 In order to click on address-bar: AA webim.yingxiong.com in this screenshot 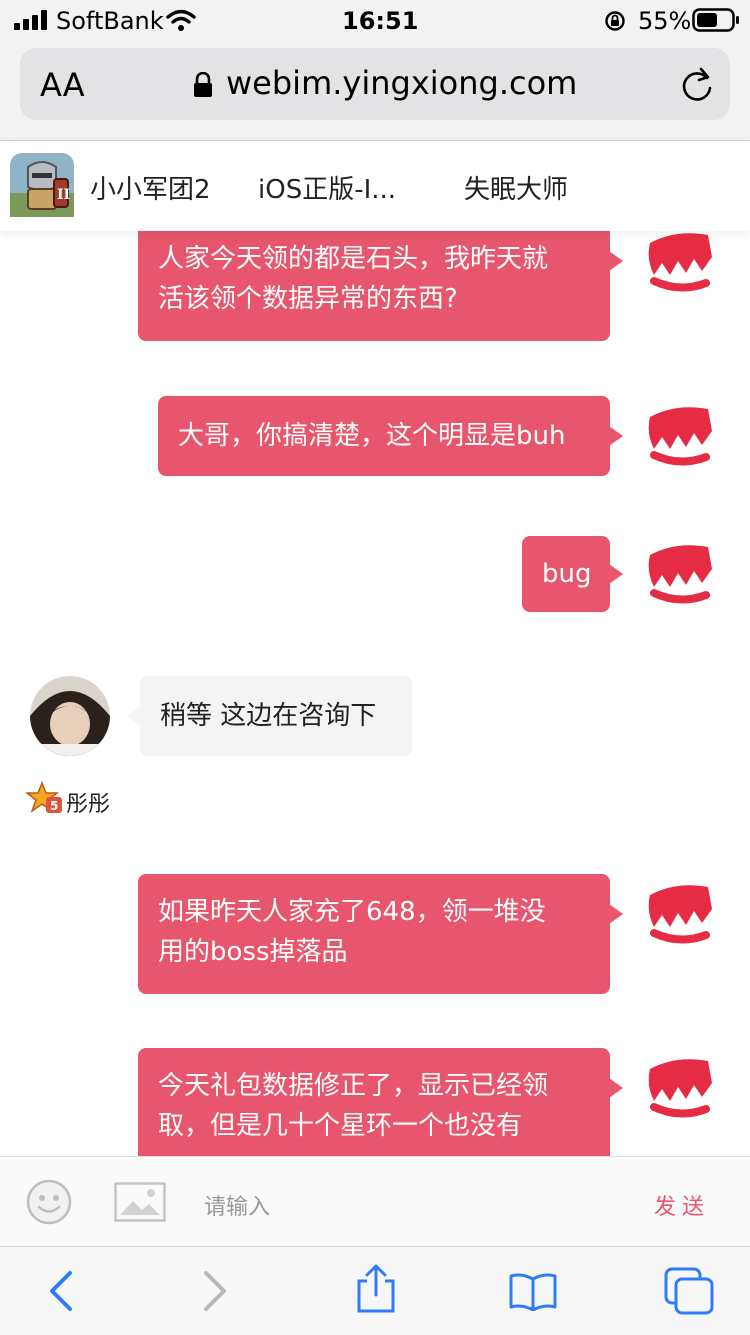, I will do `click(375, 84)`.